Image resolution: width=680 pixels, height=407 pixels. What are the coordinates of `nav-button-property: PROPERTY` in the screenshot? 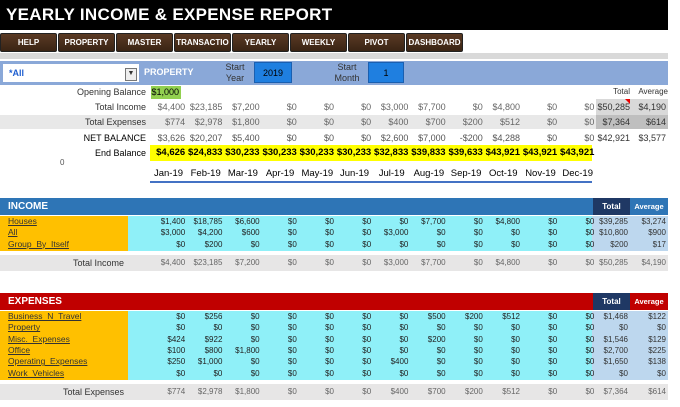 It's located at (86, 42).